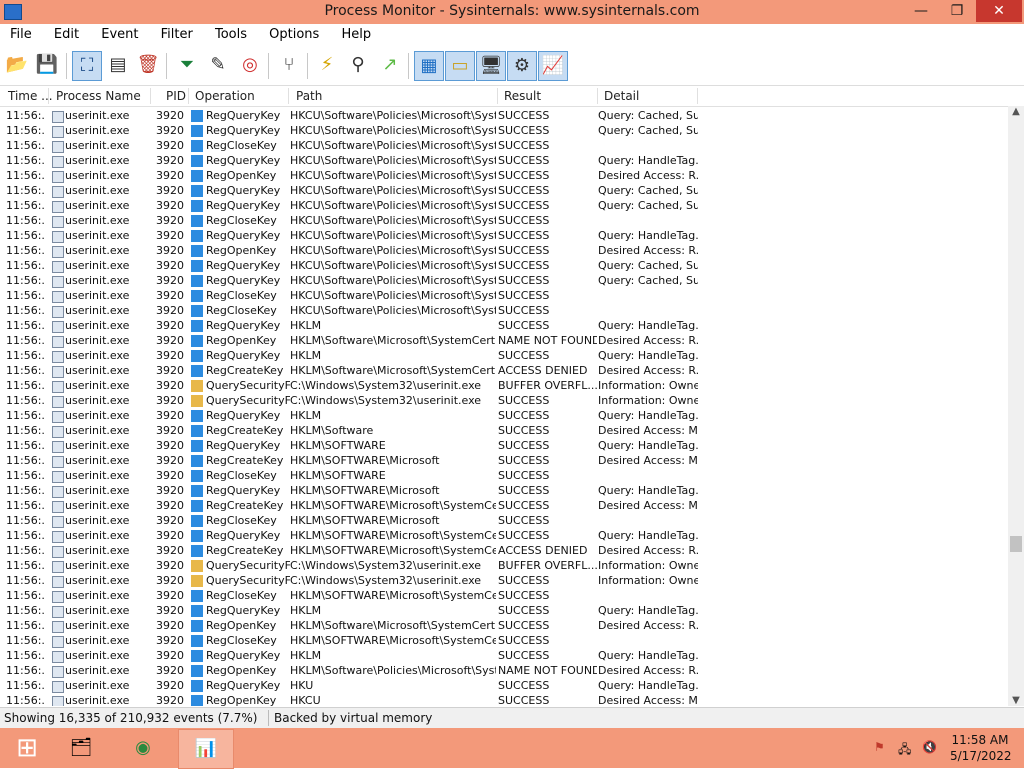  I want to click on menu-file: File, so click(20, 33).